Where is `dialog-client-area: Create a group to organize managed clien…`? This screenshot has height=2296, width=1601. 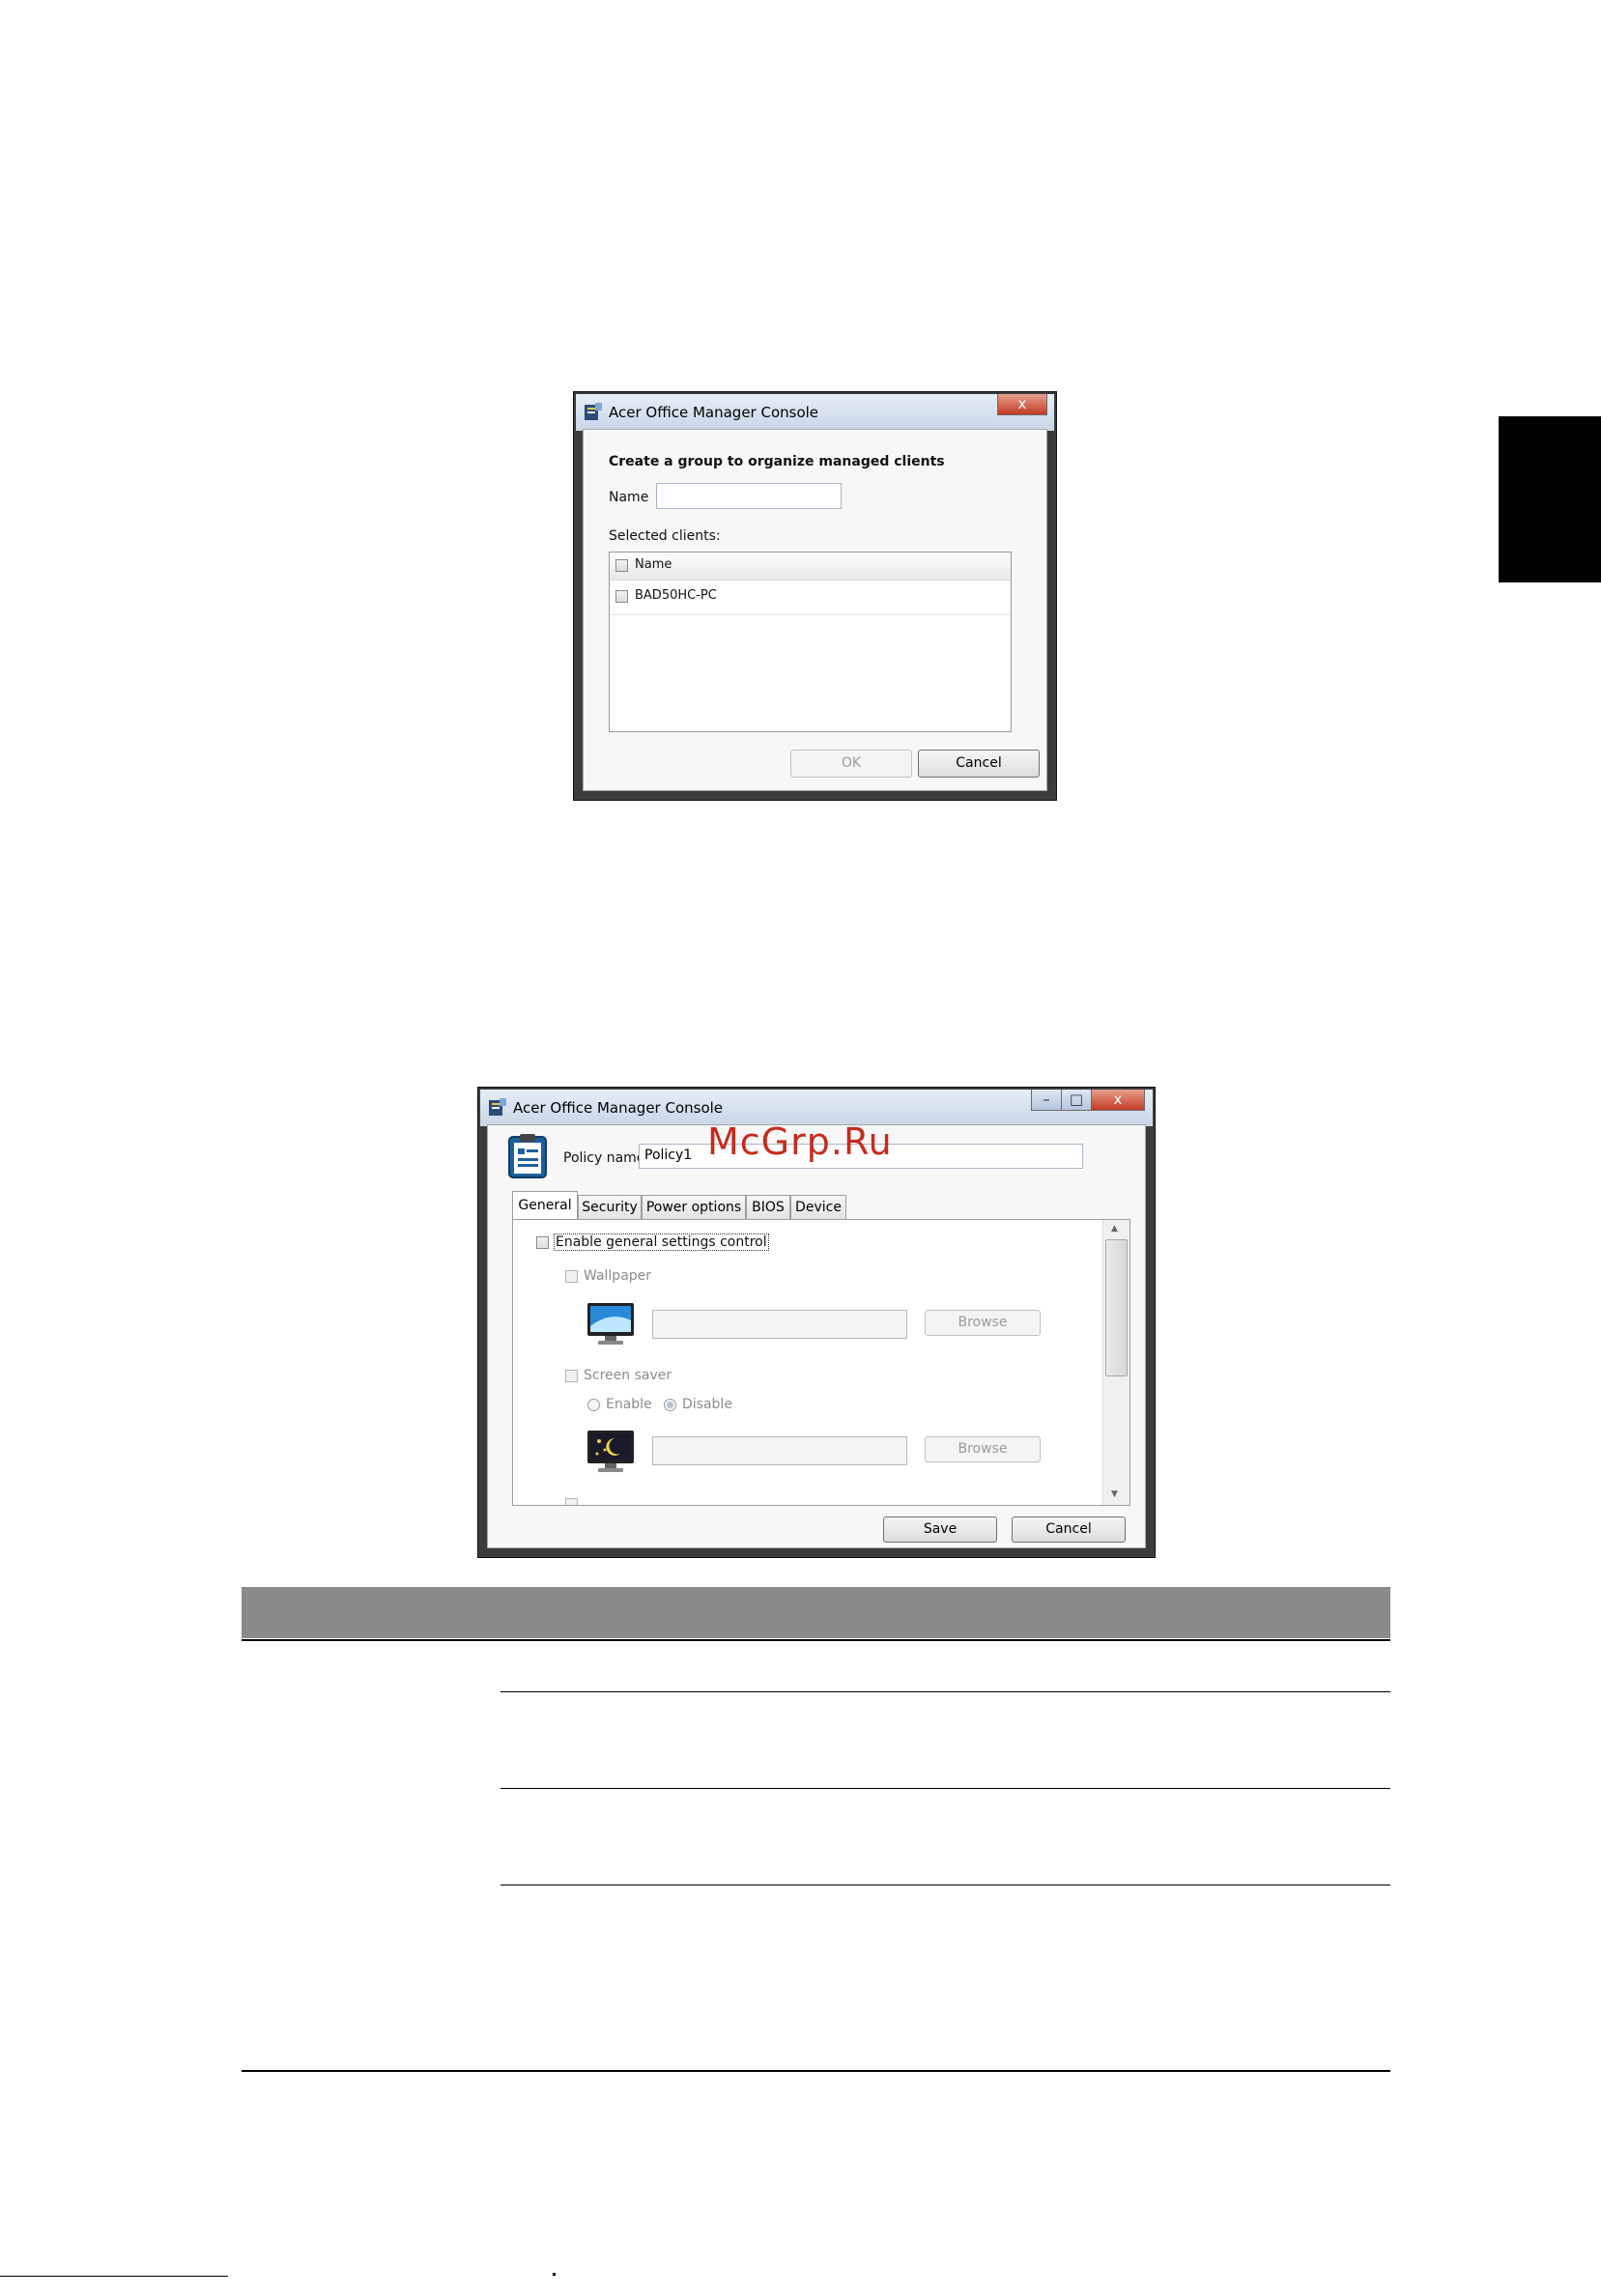
dialog-client-area: Create a group to organize managed clien… is located at coordinates (815, 610).